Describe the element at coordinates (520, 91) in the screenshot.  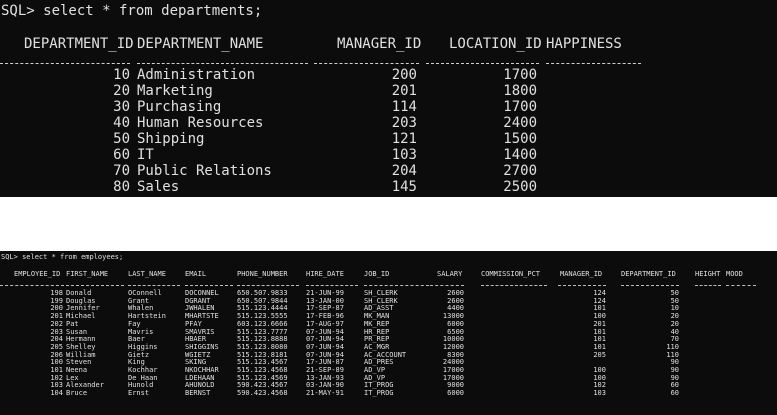
I see `cell-location-id: 1800` at that location.